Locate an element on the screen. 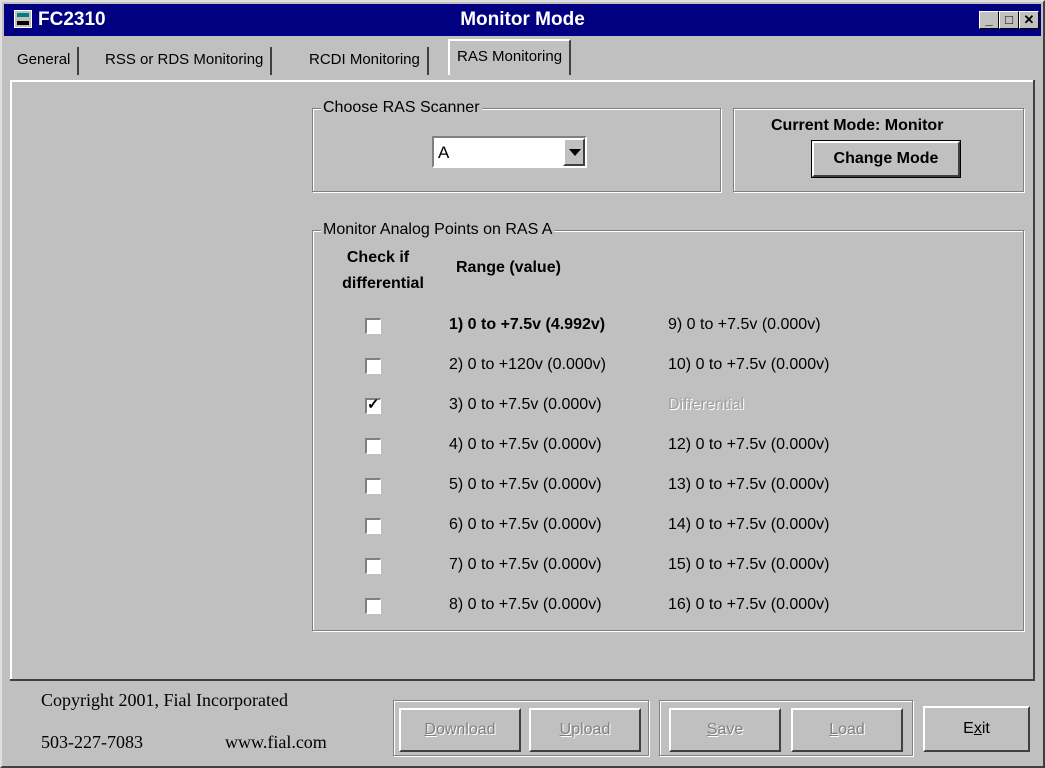 Image resolution: width=1045 pixels, height=768 pixels. upload-button: Upload is located at coordinates (585, 730).